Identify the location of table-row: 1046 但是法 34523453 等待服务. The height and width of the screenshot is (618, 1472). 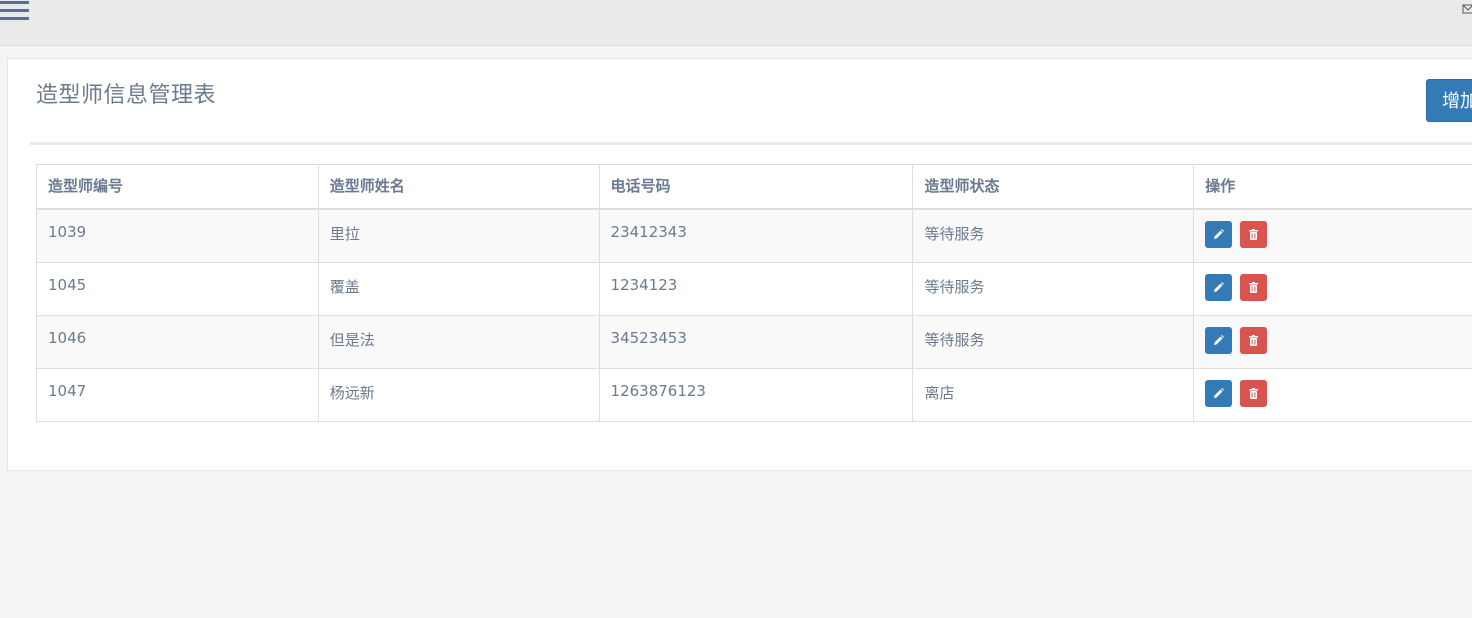
(754, 341).